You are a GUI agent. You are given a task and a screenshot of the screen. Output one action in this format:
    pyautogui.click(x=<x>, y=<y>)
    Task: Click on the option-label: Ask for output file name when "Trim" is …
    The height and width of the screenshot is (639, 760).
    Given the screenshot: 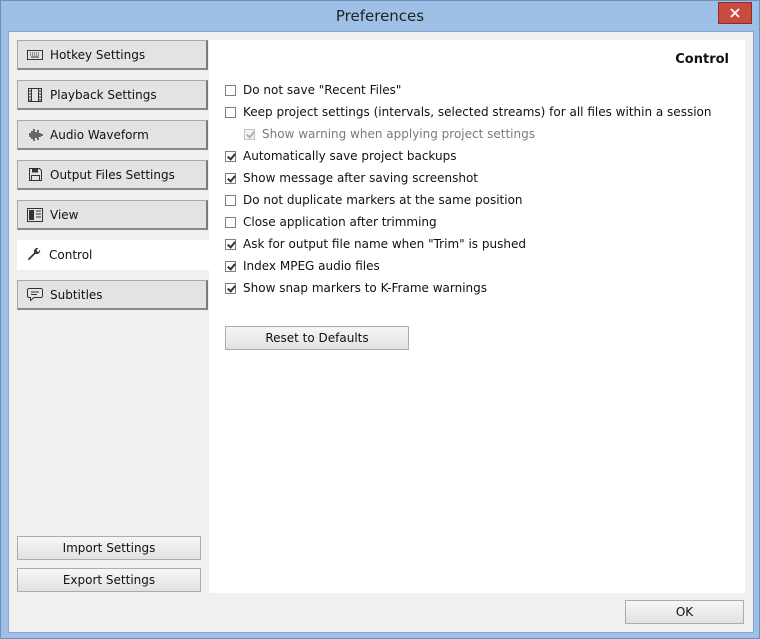 What is the action you would take?
    pyautogui.click(x=384, y=244)
    